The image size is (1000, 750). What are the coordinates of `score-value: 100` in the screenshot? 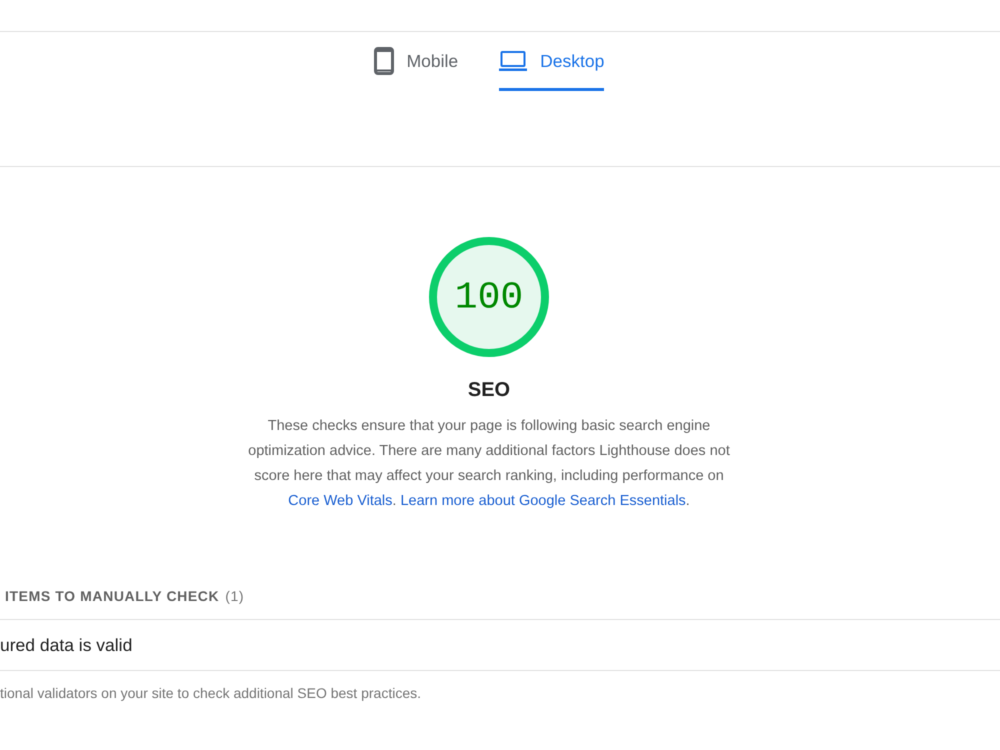 It's located at (489, 298).